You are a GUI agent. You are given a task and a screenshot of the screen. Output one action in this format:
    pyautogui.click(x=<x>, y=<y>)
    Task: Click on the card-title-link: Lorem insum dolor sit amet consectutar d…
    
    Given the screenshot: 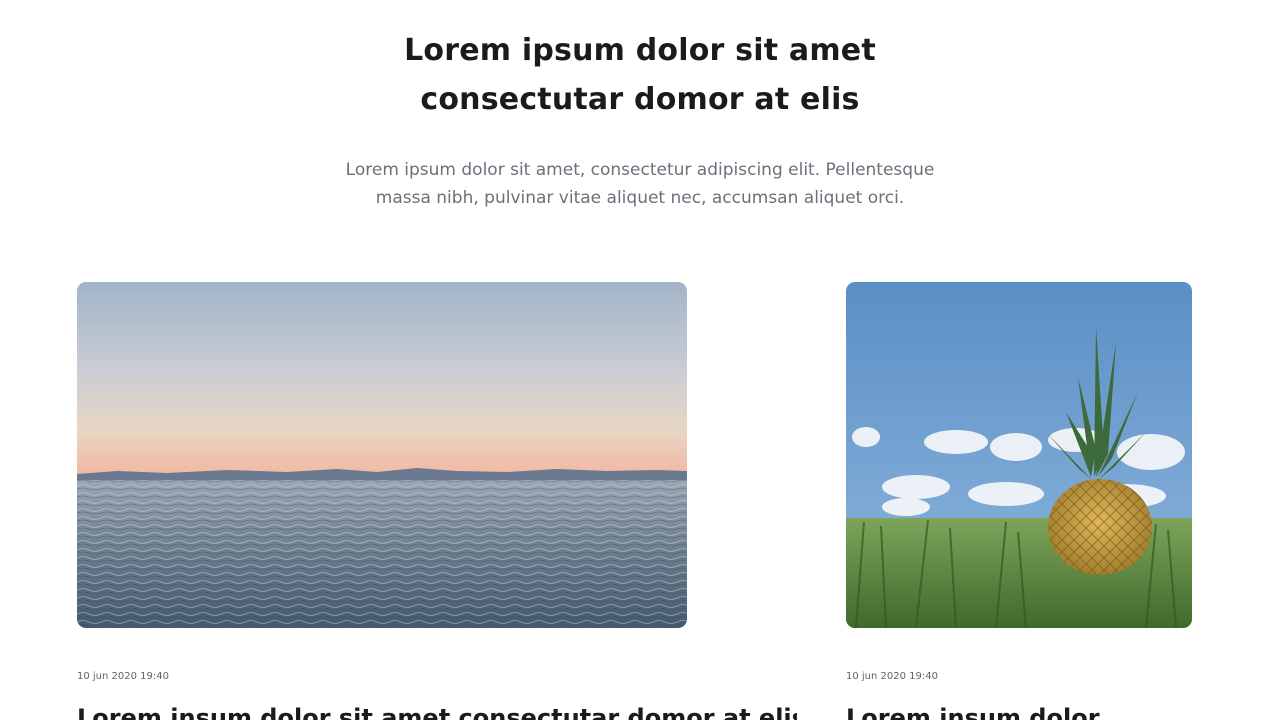 What is the action you would take?
    pyautogui.click(x=437, y=711)
    